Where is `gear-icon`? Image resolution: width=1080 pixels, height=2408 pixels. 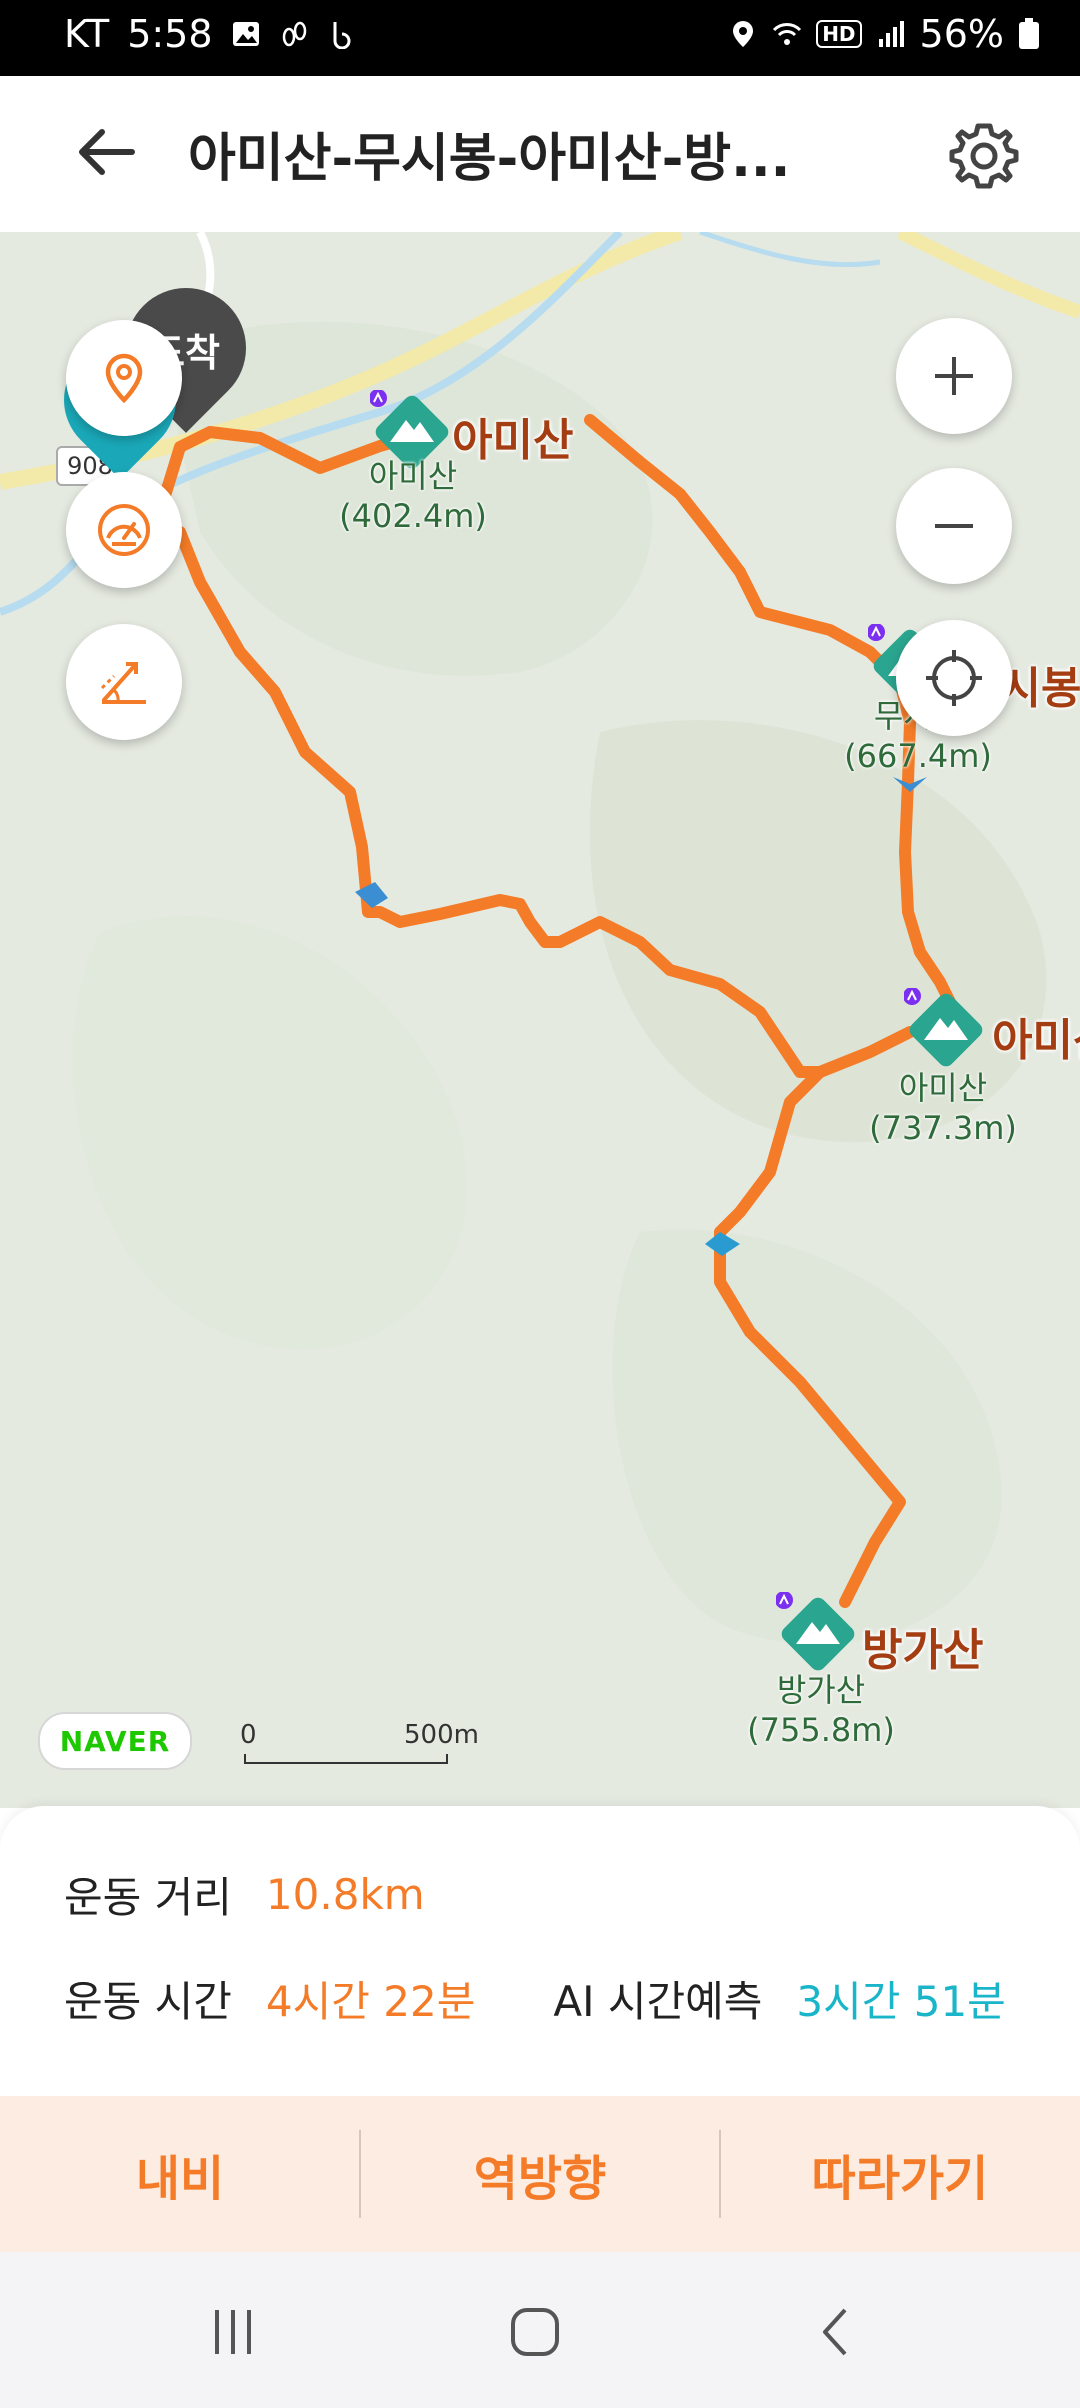 gear-icon is located at coordinates (984, 156).